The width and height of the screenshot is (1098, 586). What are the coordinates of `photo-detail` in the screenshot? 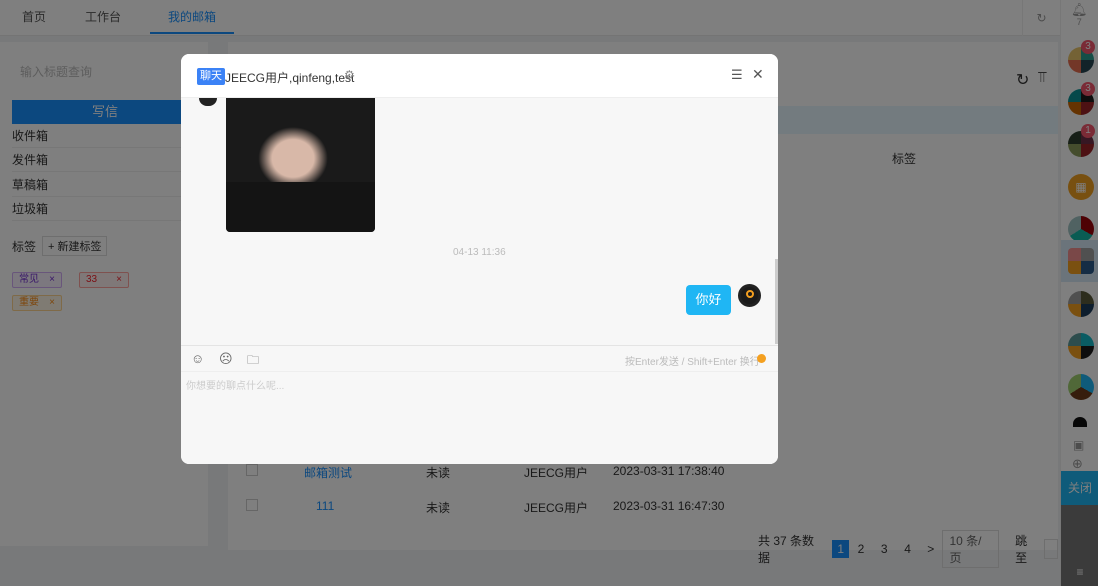 It's located at (300, 207).